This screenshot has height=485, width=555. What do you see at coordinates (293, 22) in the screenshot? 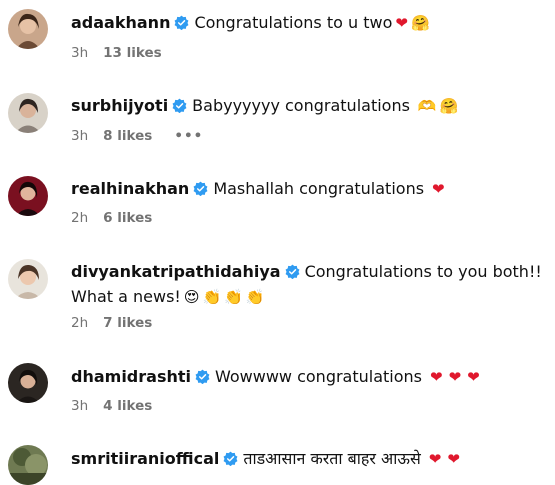
I see `comment-text: Congratulations to u two` at bounding box center [293, 22].